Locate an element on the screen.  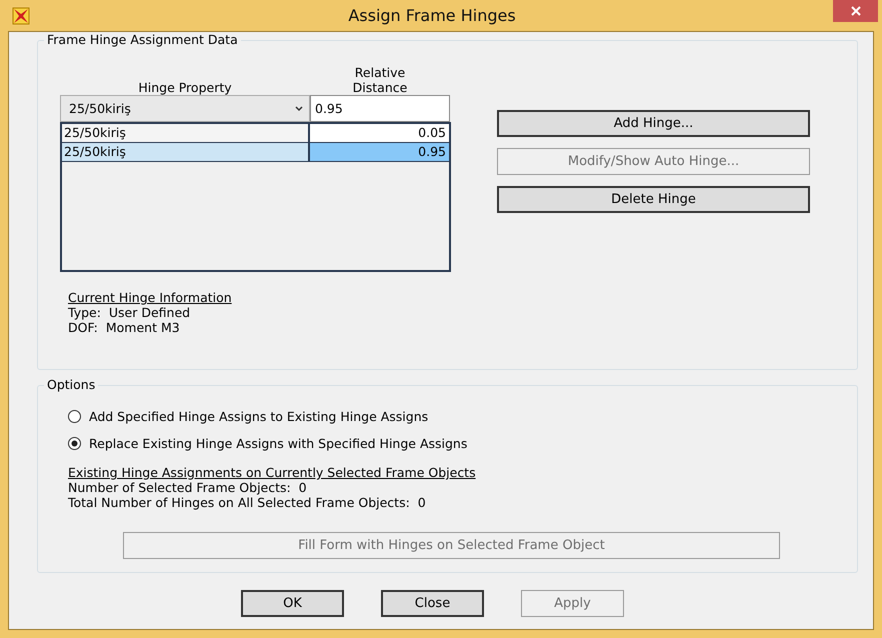
window-title: Assign Frame Hinges is located at coordinates (432, 15).